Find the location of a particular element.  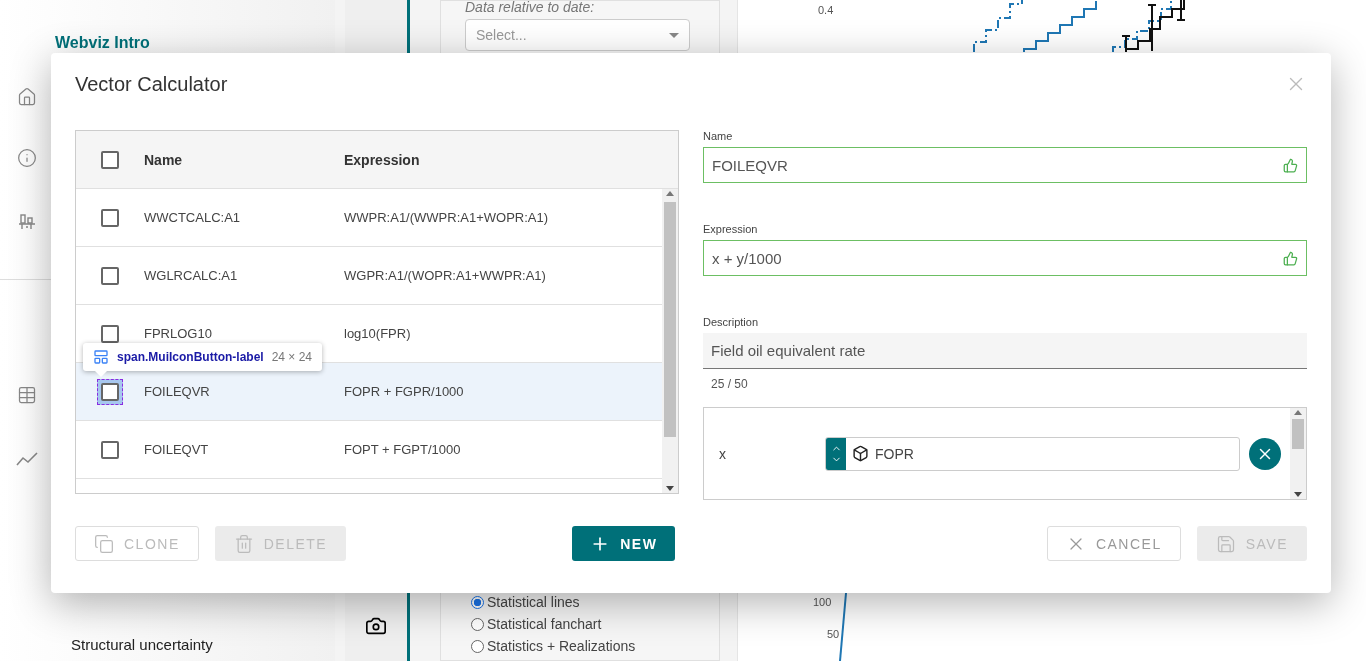

field-label: Data relative to date: is located at coordinates (530, 7).